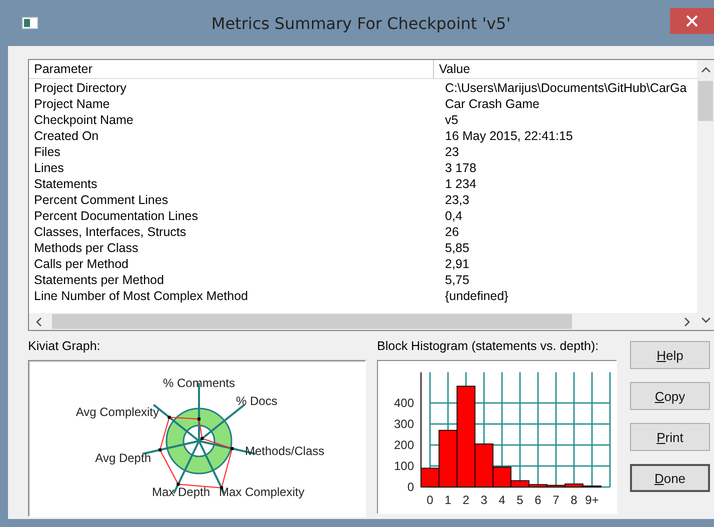 Image resolution: width=714 pixels, height=527 pixels. Describe the element at coordinates (466, 500) in the screenshot. I see `x-tick-label: 2` at that location.